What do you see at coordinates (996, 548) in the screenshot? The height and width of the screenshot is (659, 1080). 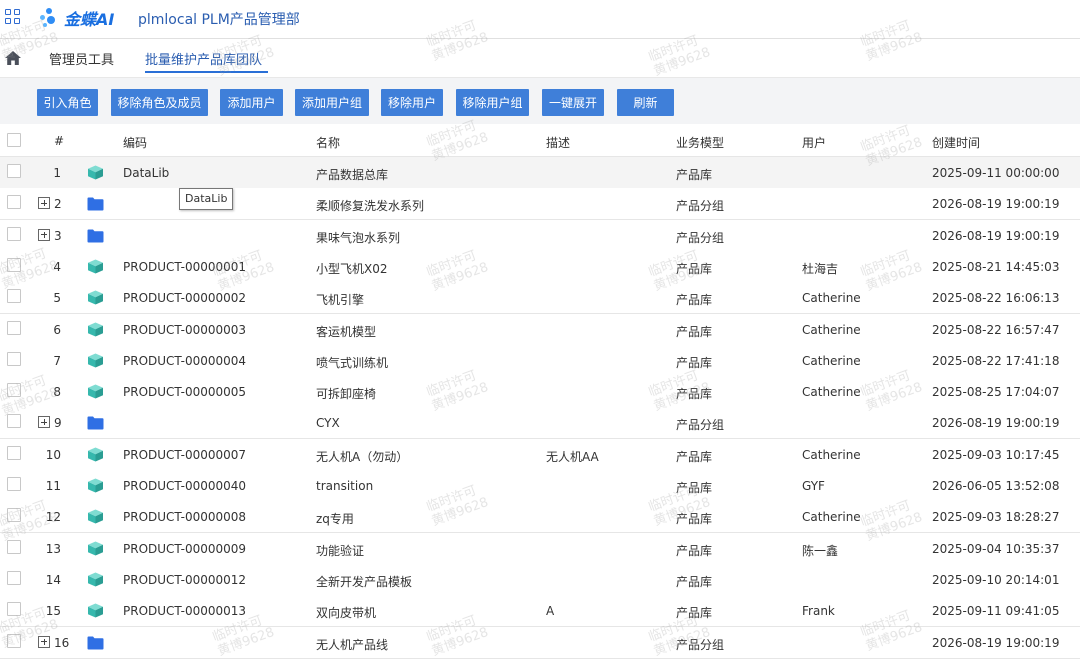 I see `row-created-time: 2025-09-04 10:35:37` at bounding box center [996, 548].